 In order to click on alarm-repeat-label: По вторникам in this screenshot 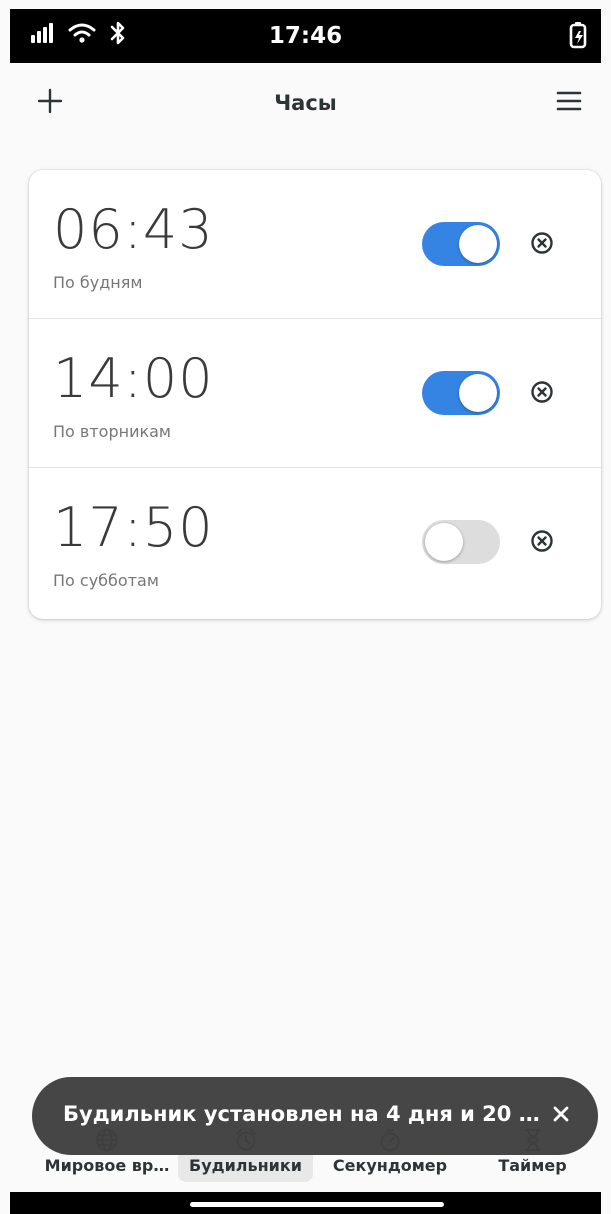, I will do `click(112, 431)`.